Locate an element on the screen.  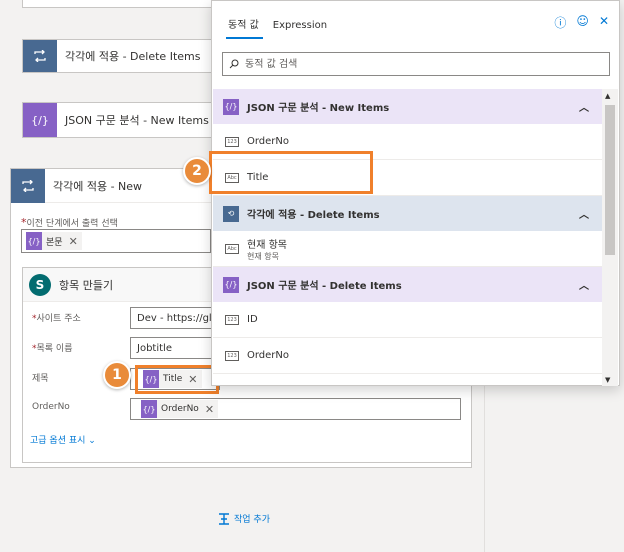
list-name-input: Jobtitle is located at coordinates (175, 348).